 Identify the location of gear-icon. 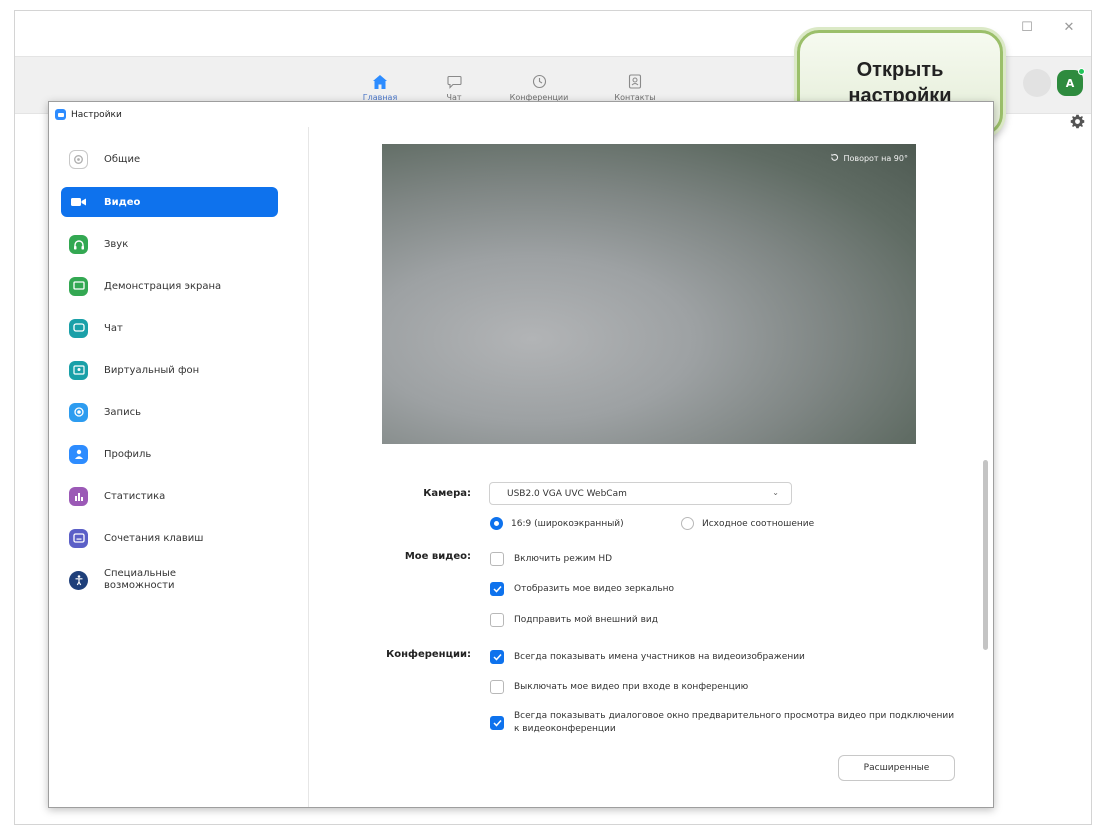
(78, 159).